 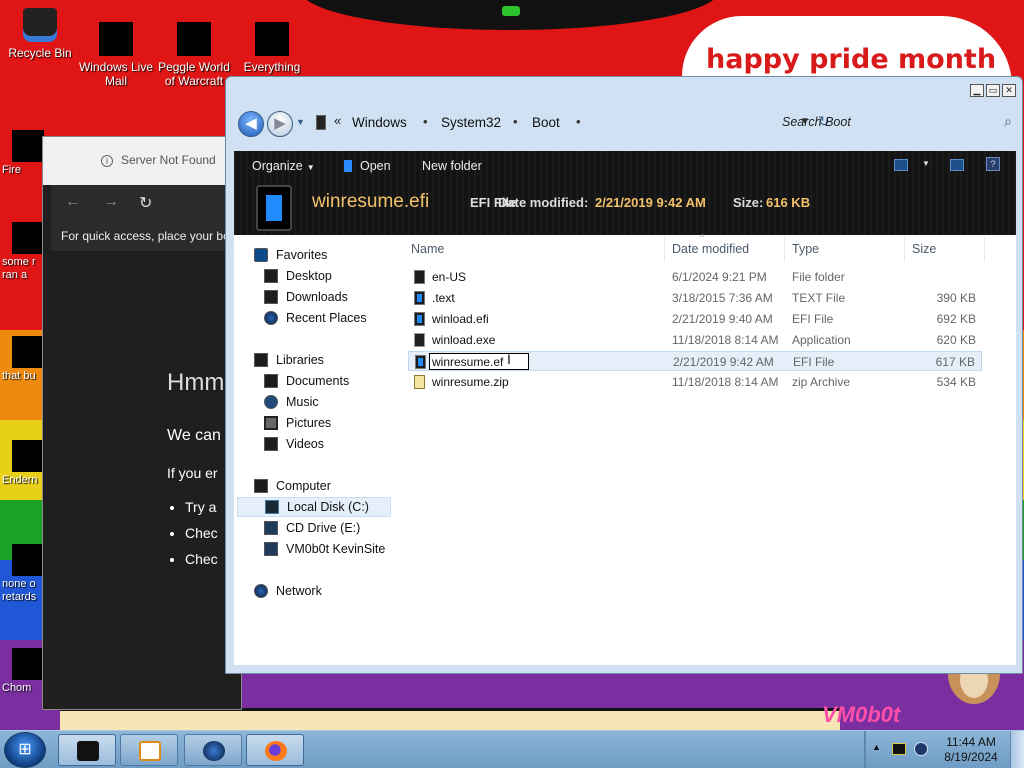 What do you see at coordinates (509, 360) in the screenshot?
I see `text-cursor-icon: I` at bounding box center [509, 360].